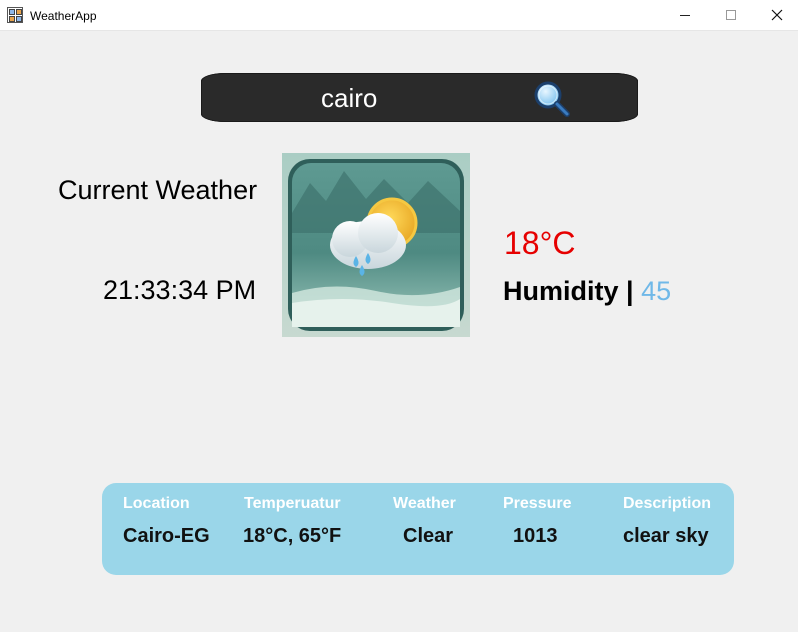  What do you see at coordinates (667, 503) in the screenshot?
I see `description-header: Description` at bounding box center [667, 503].